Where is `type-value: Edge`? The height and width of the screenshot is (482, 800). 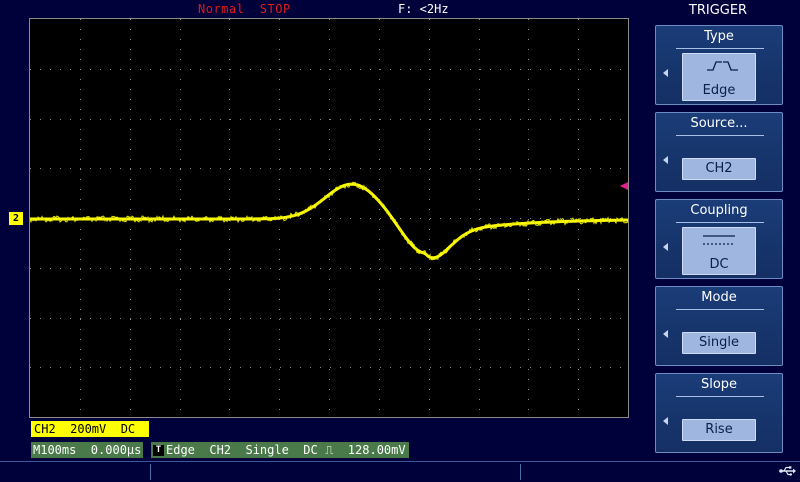
type-value: Edge is located at coordinates (719, 90).